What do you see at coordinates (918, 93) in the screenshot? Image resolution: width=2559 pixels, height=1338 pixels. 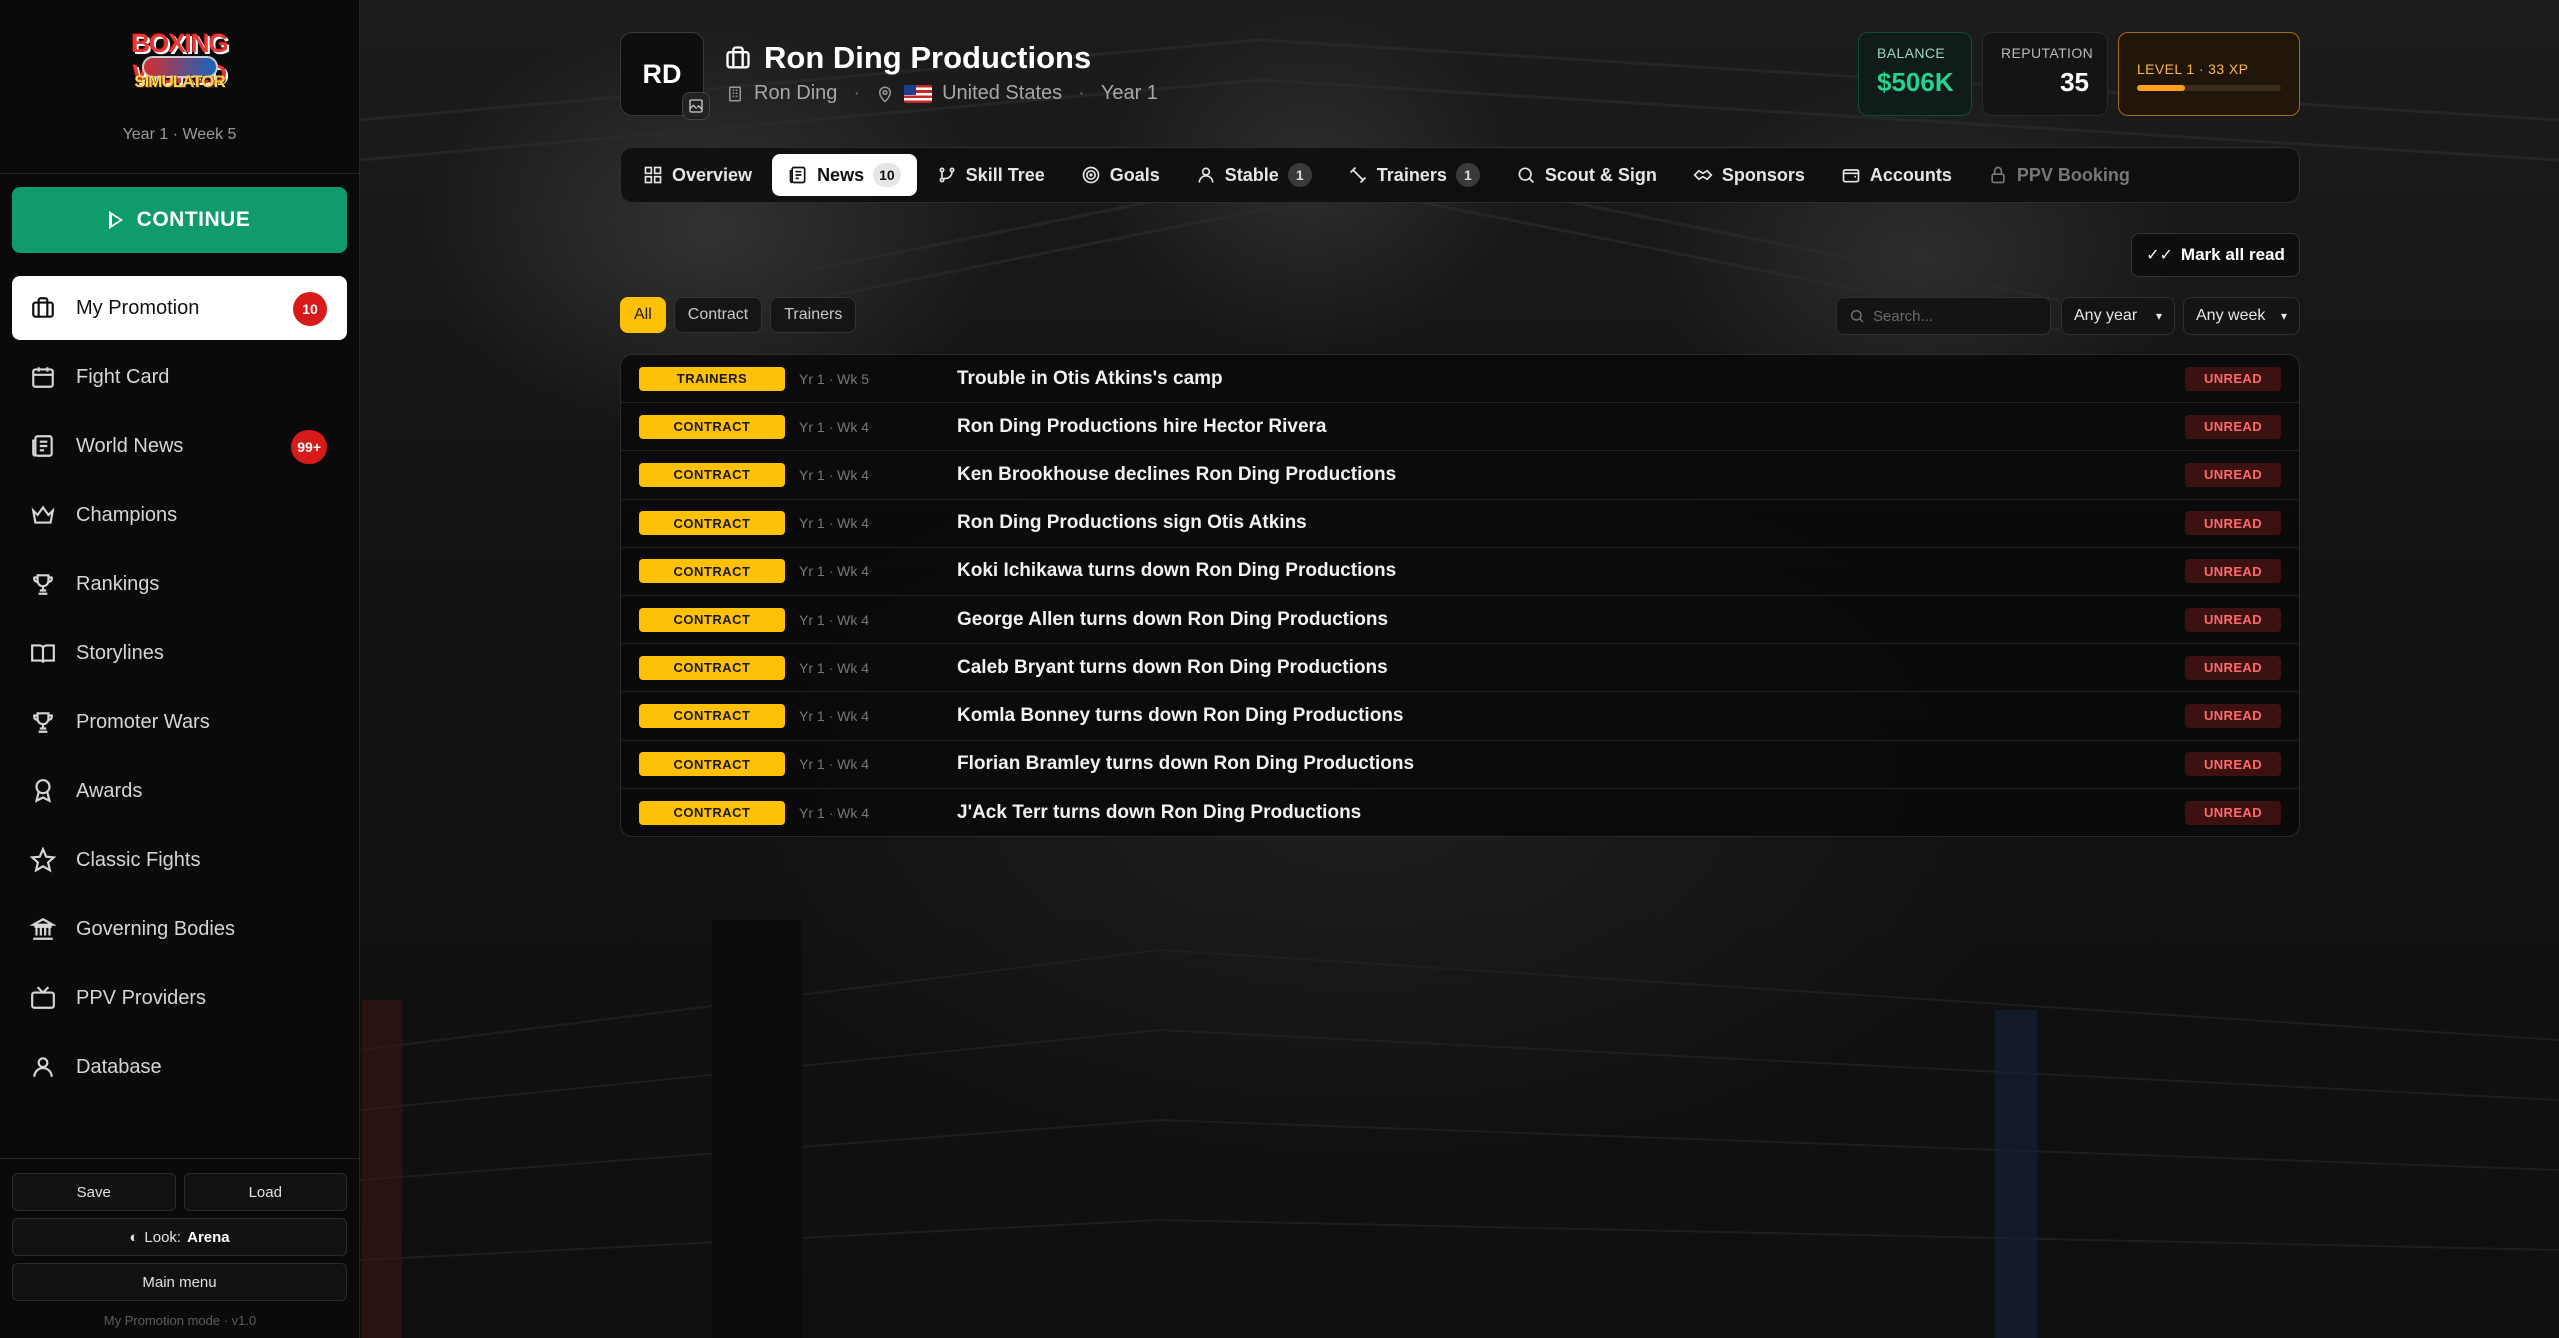 I see `us-flag-icon` at bounding box center [918, 93].